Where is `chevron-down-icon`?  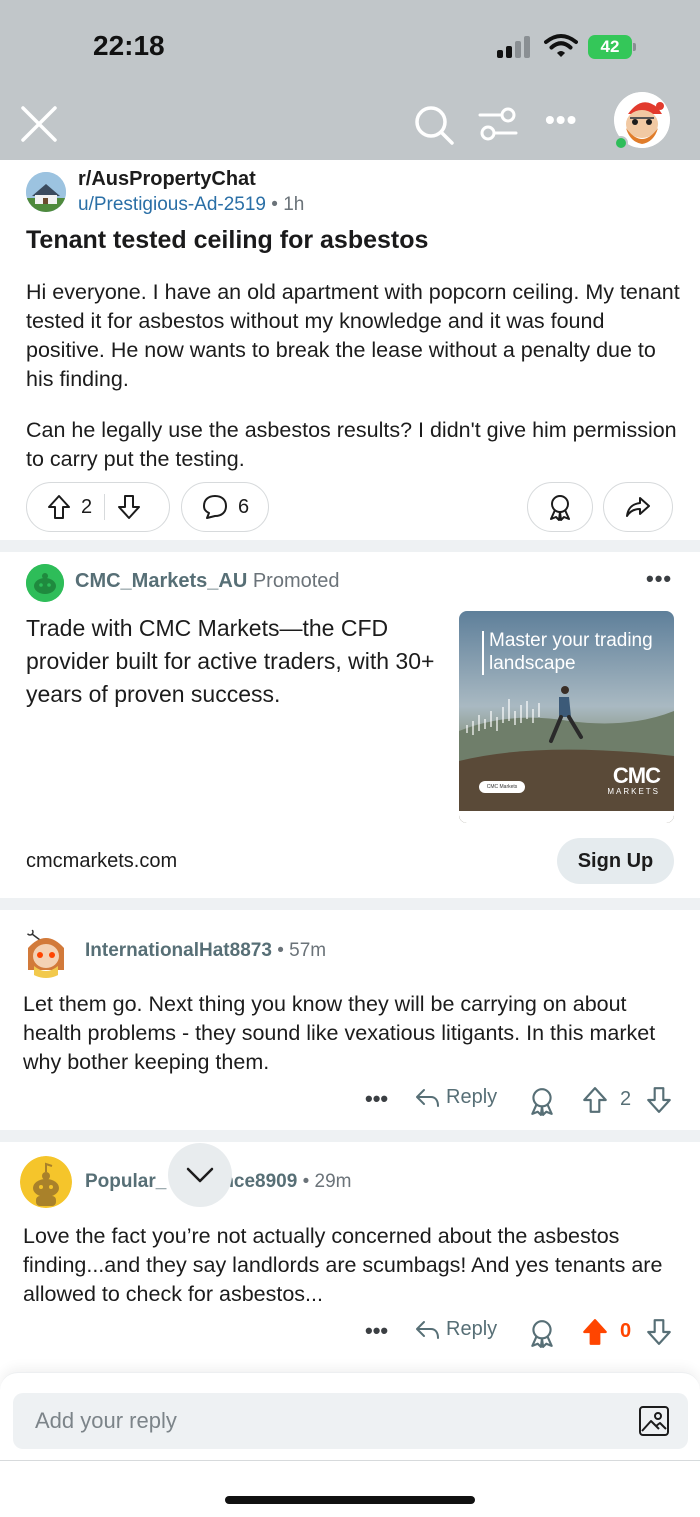 chevron-down-icon is located at coordinates (200, 1175).